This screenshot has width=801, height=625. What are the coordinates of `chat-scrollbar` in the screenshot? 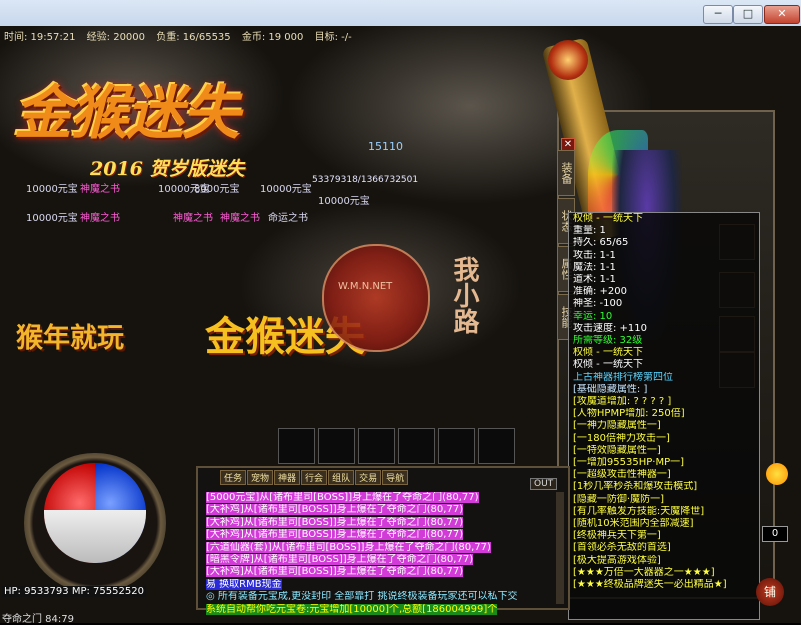 It's located at (560, 548).